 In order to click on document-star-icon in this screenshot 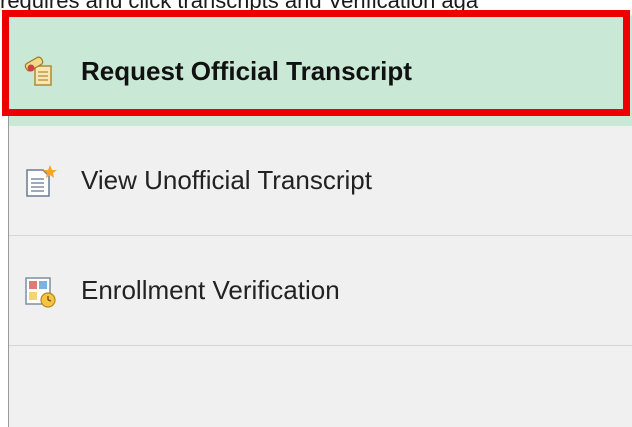, I will do `click(41, 180)`.